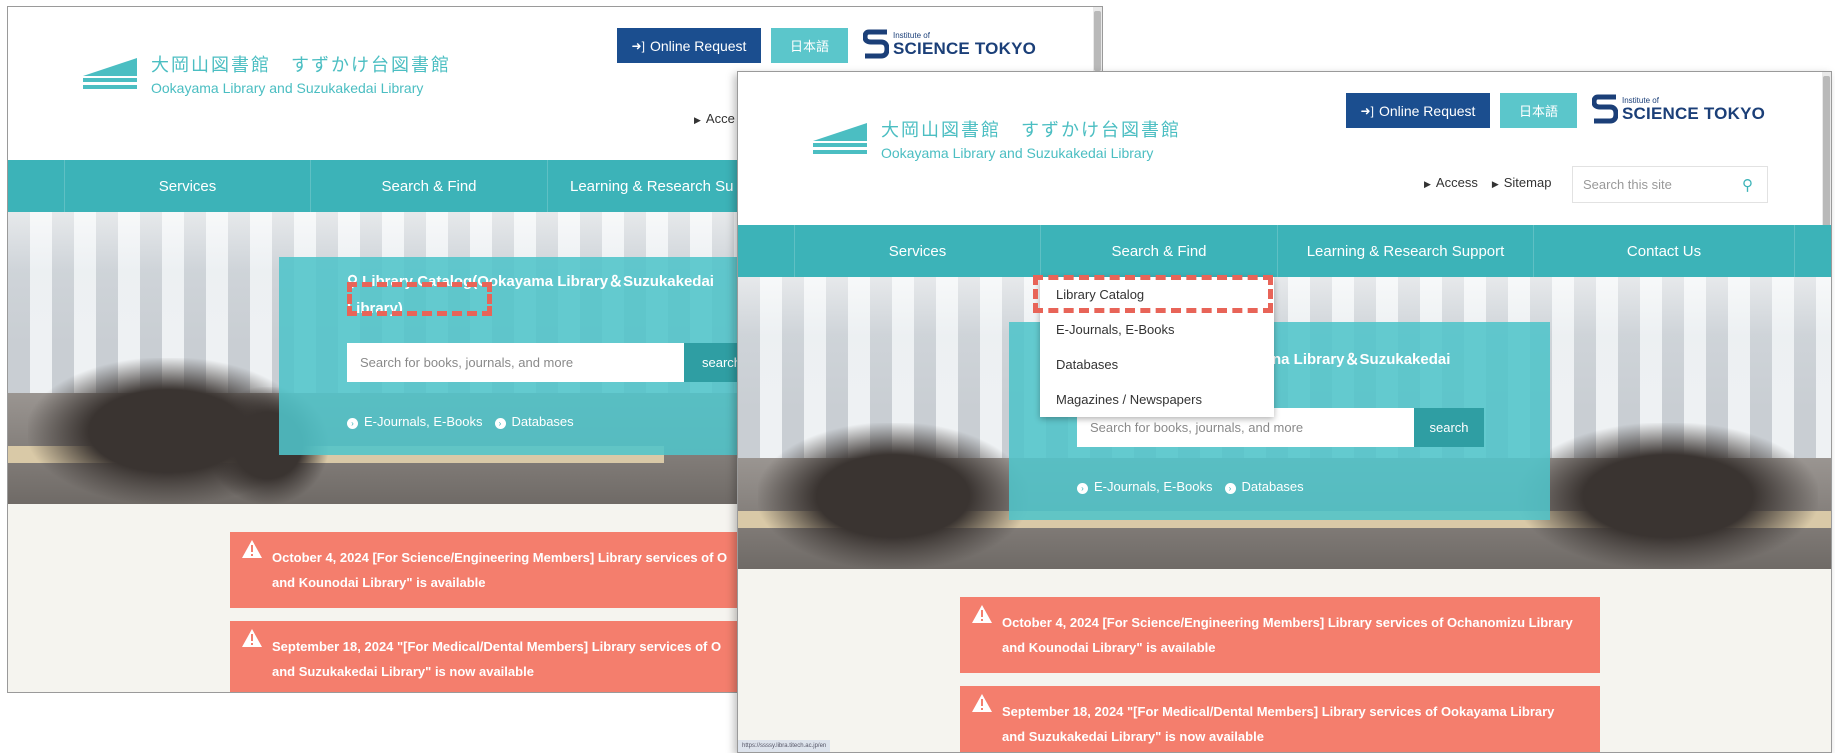 The image size is (1835, 753). Describe the element at coordinates (1451, 182) in the screenshot. I see `access-link: ▶ Access` at that location.